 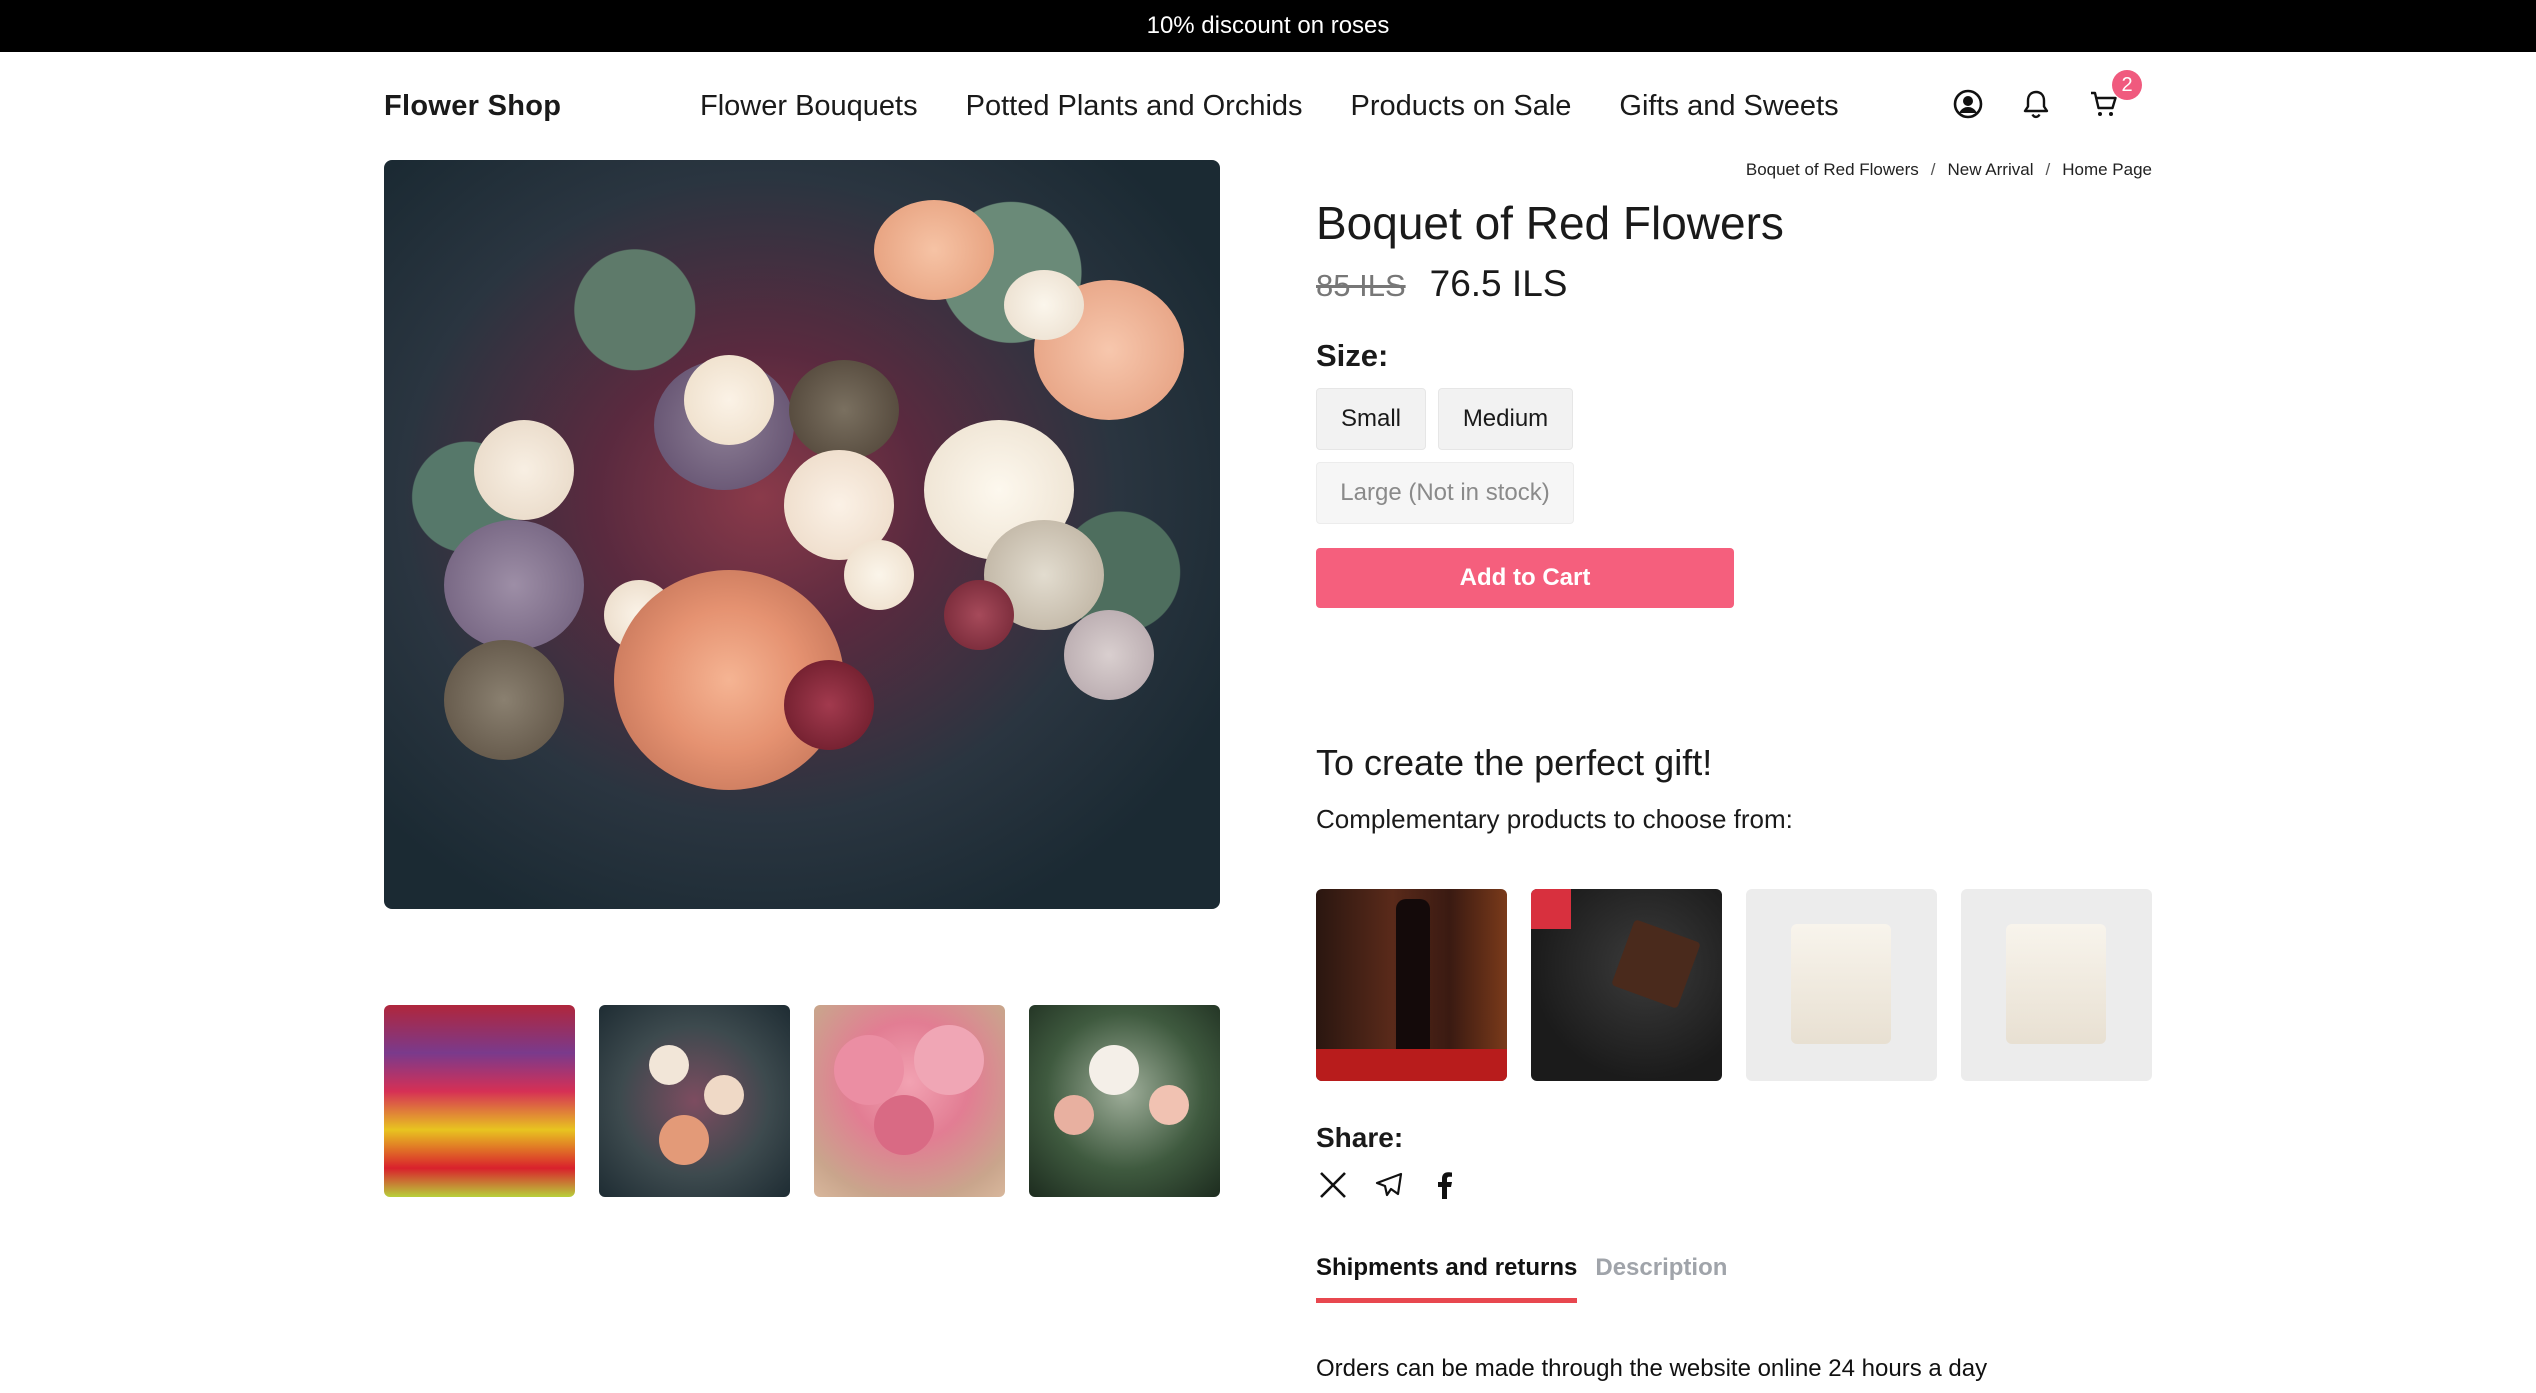 I want to click on thumbnail-gallery, so click(x=802, y=1101).